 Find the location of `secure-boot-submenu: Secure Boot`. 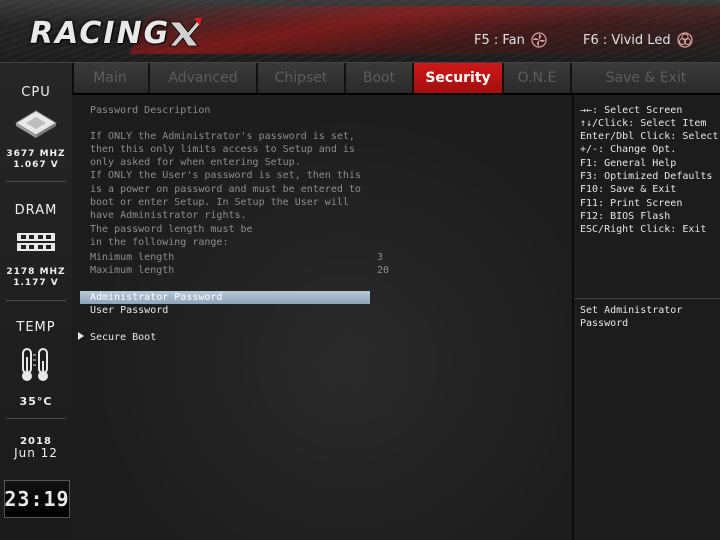

secure-boot-submenu: Secure Boot is located at coordinates (117, 337).